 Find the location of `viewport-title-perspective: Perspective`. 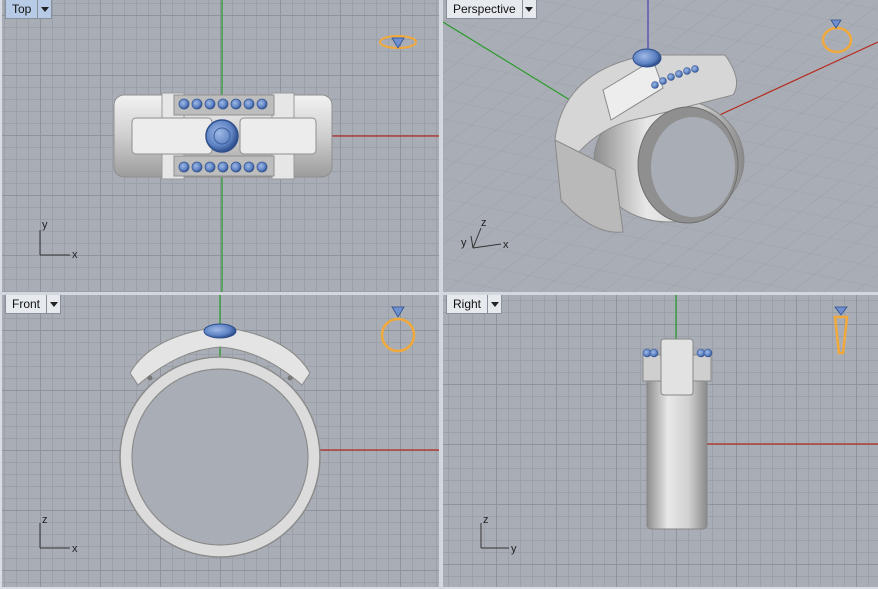

viewport-title-perspective: Perspective is located at coordinates (484, 9).